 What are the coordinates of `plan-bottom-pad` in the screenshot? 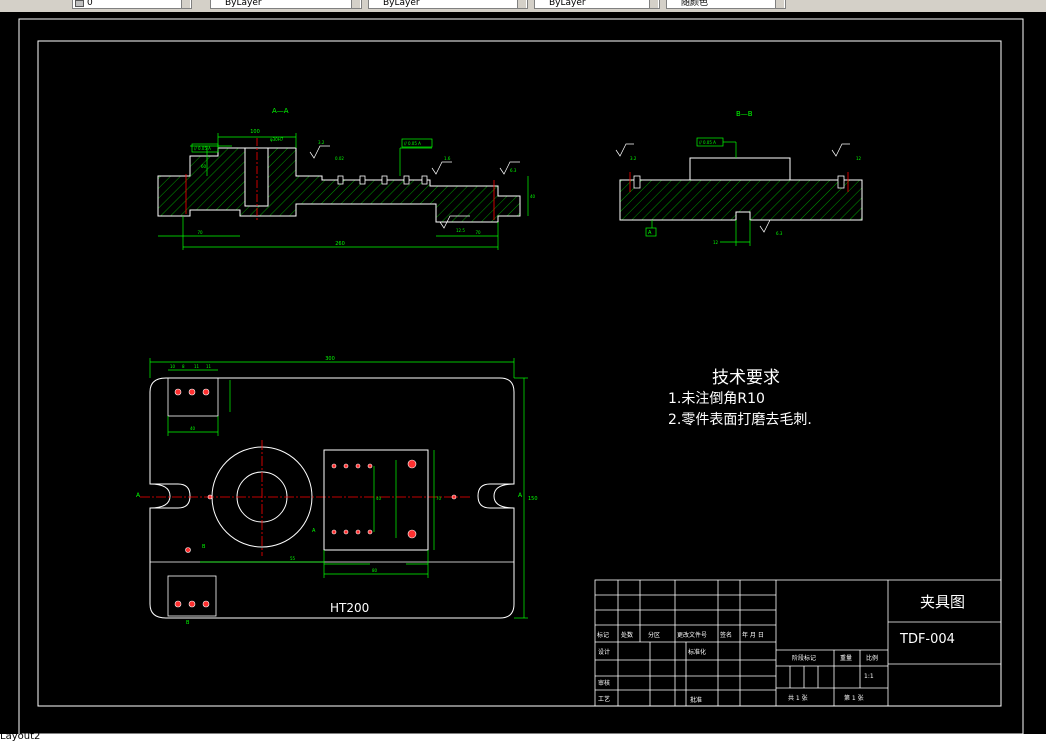 It's located at (192, 596).